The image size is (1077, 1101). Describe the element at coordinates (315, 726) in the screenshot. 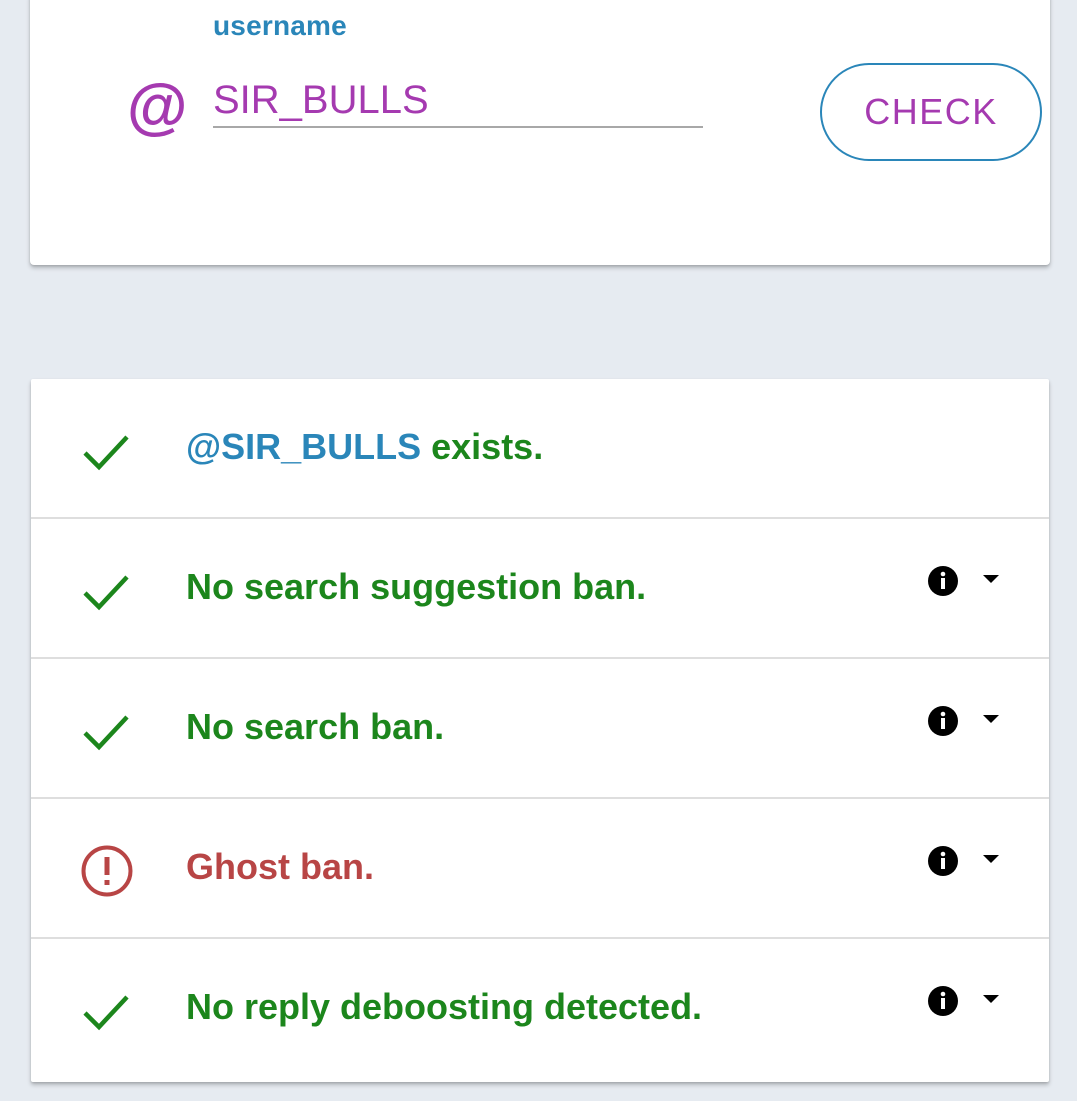

I see `result-text: No search ban.` at that location.